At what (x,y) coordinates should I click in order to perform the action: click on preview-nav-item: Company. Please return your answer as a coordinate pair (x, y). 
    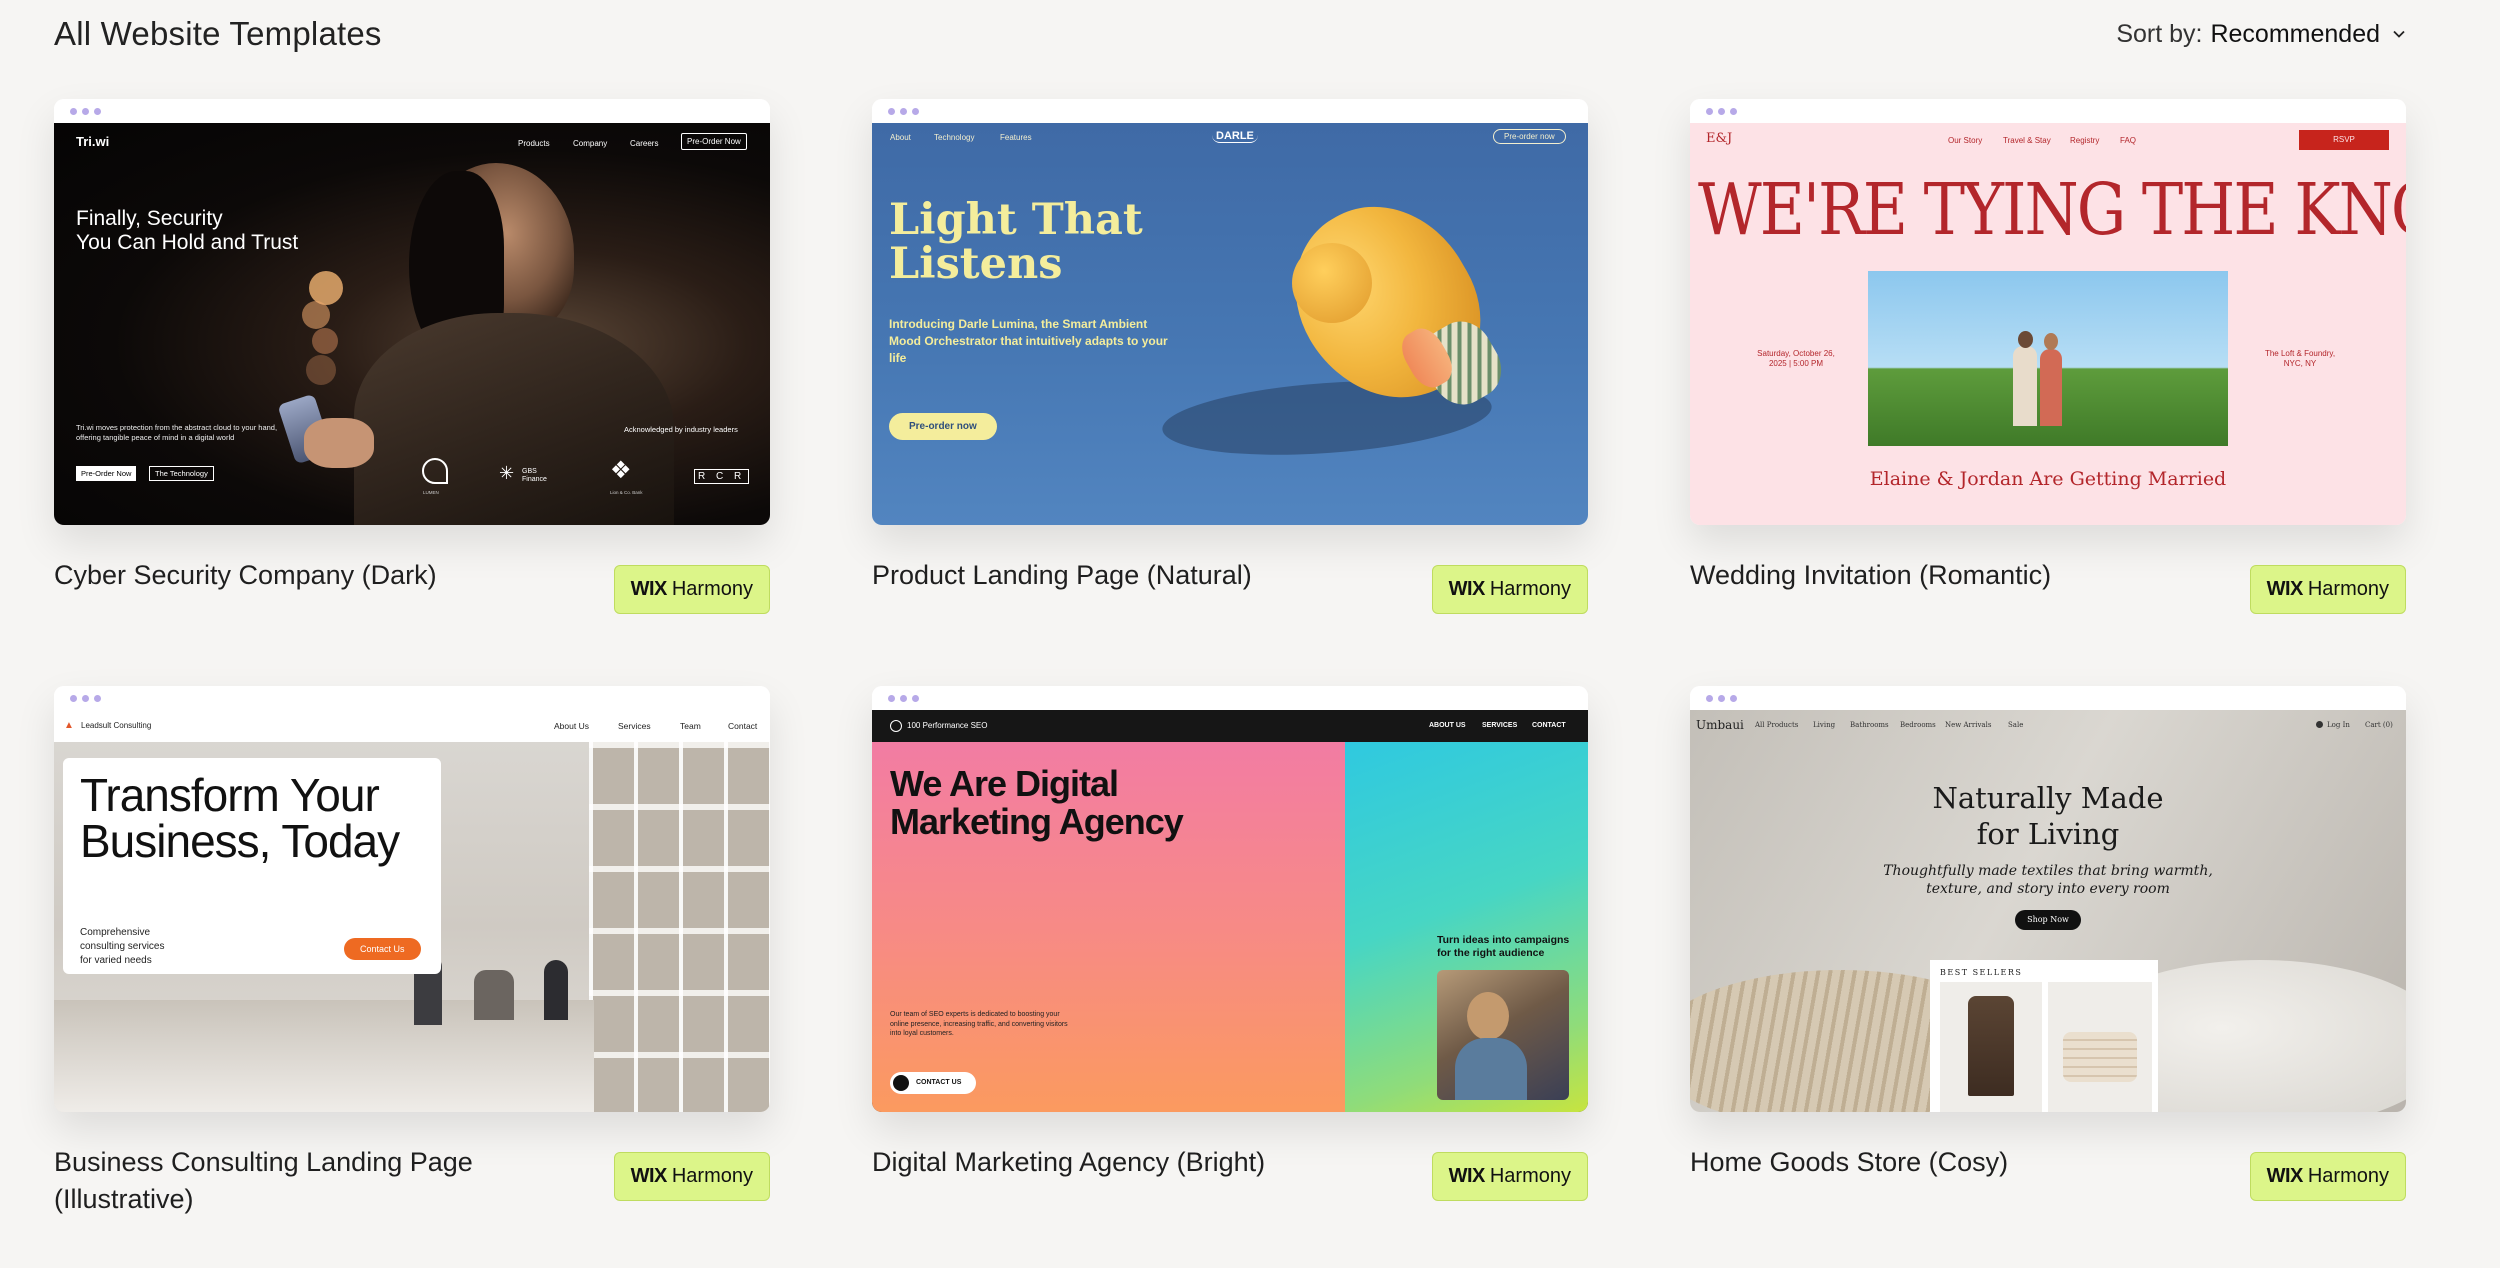
    Looking at the image, I should click on (590, 143).